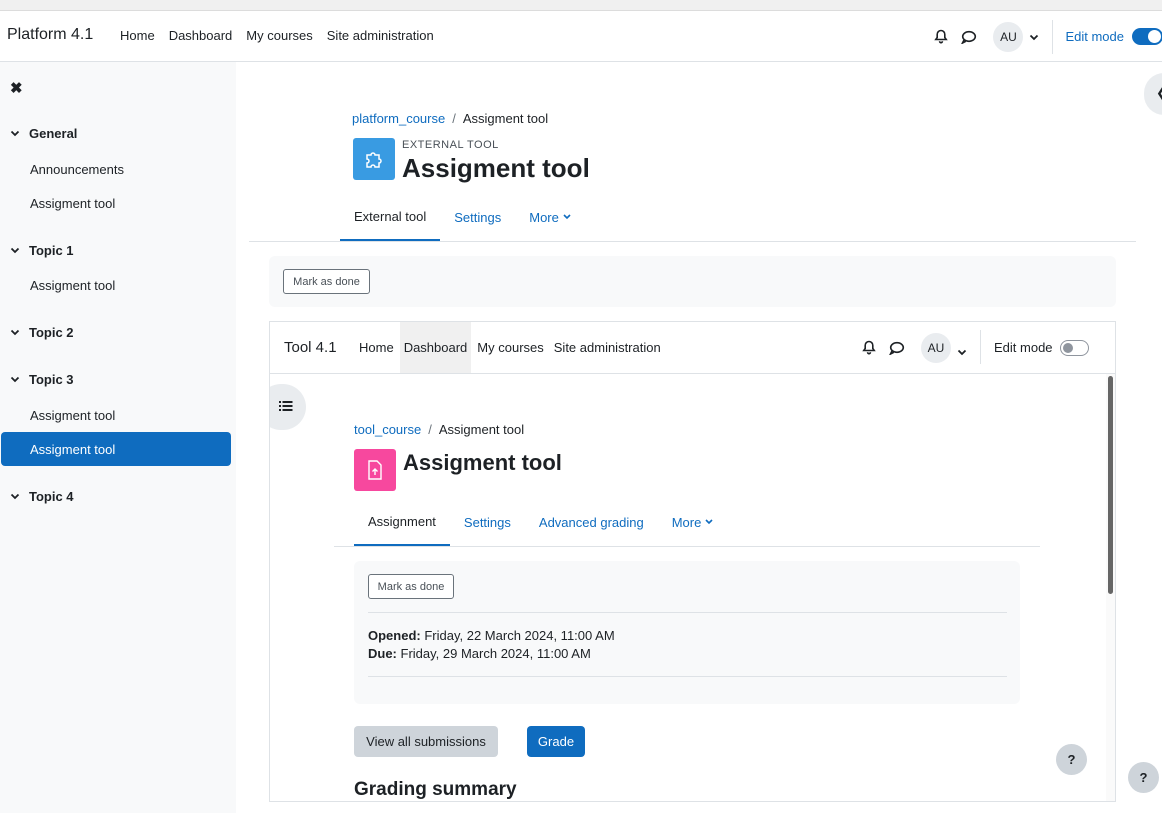 This screenshot has height=813, width=1162. What do you see at coordinates (310, 347) in the screenshot?
I see `tool-brand: Tool 4.1` at bounding box center [310, 347].